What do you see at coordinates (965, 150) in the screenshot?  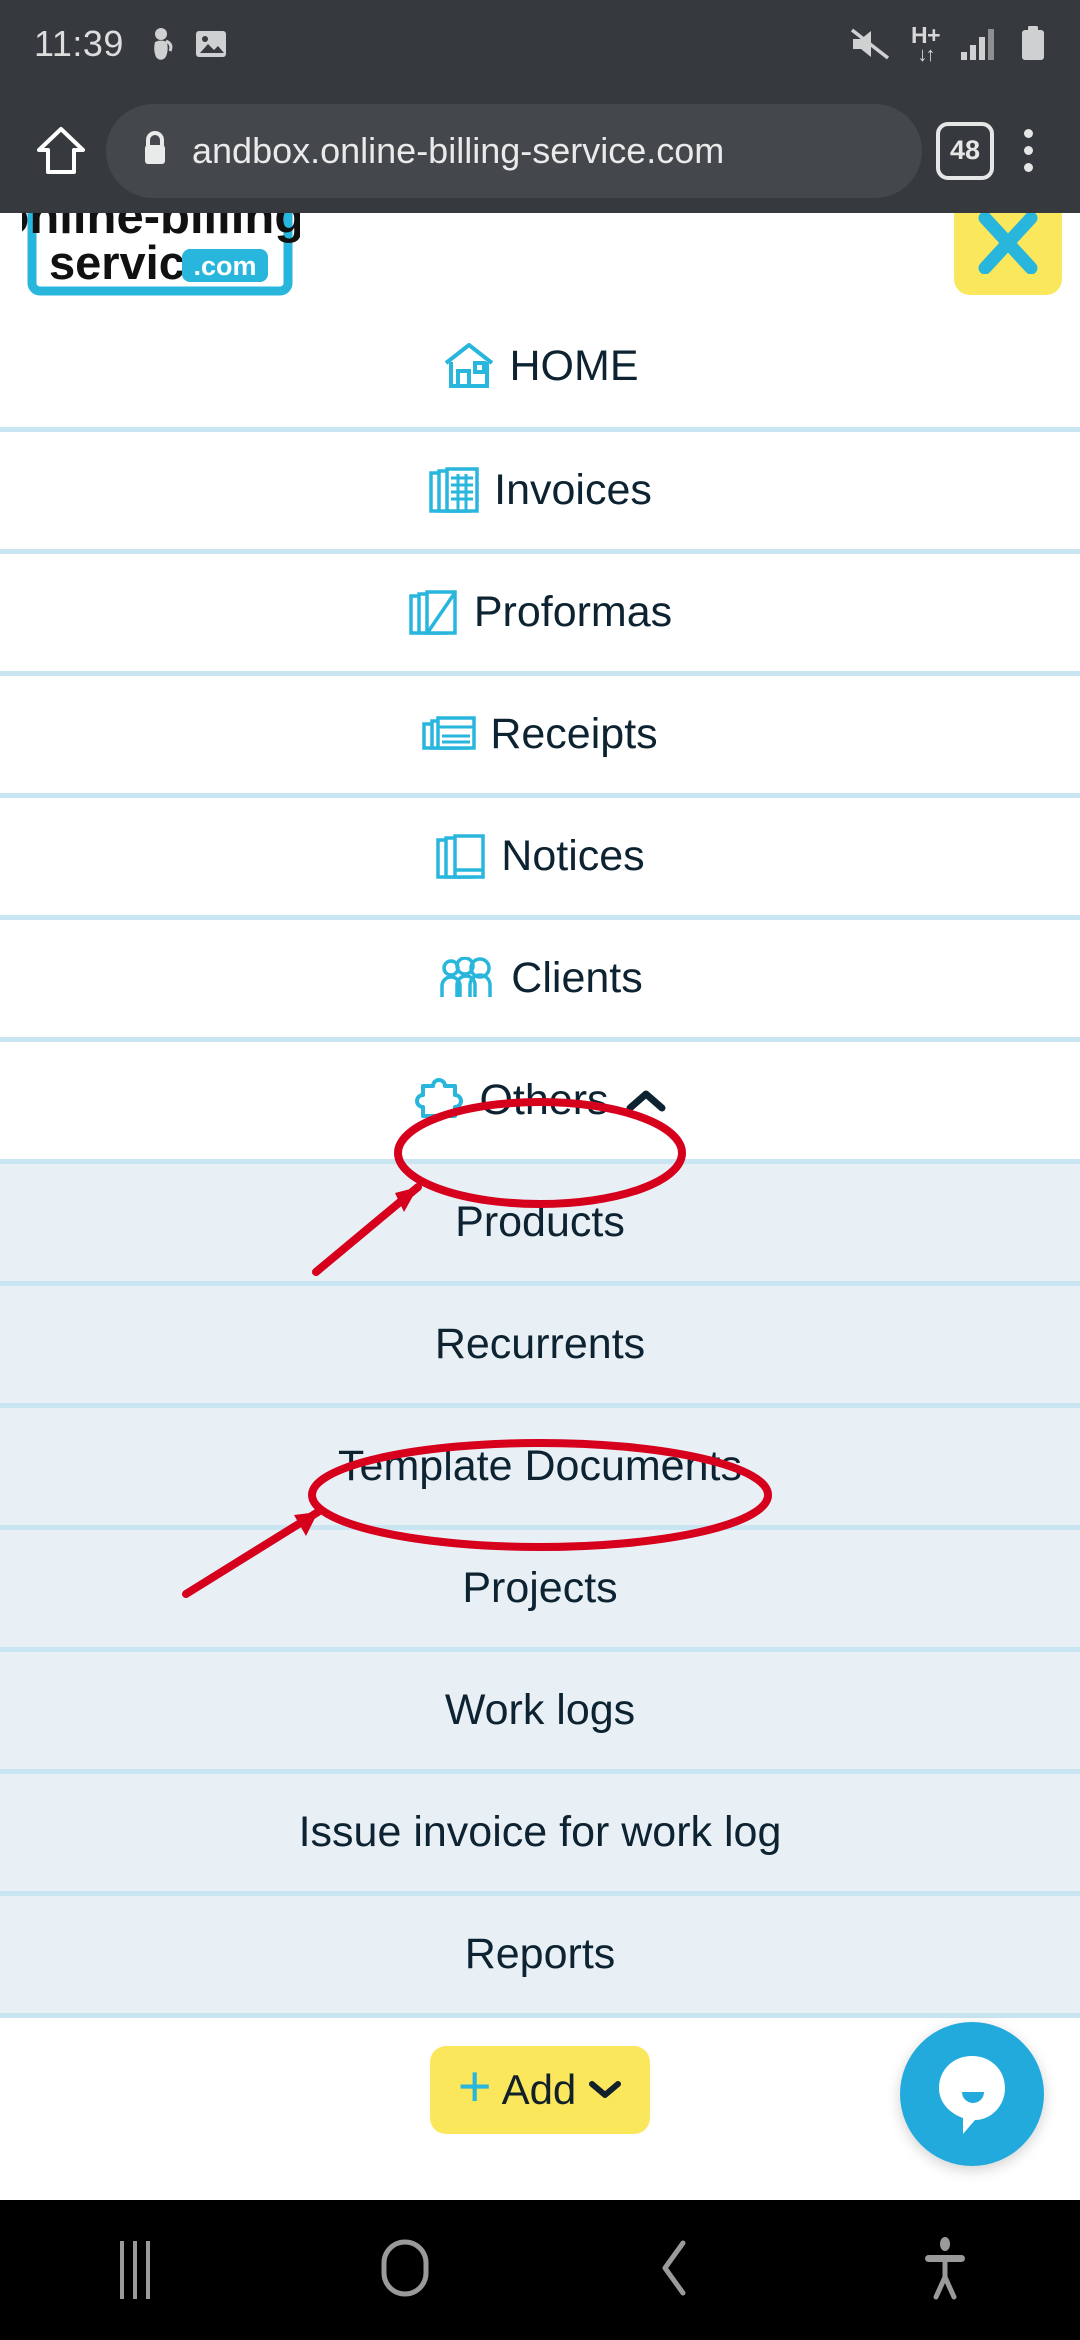 I see `tab-count-button: 48` at bounding box center [965, 150].